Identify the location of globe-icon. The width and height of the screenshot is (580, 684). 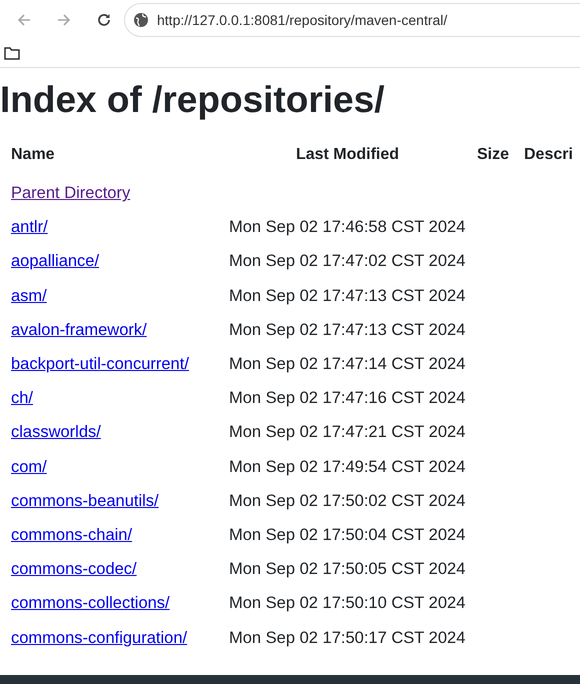
(141, 20).